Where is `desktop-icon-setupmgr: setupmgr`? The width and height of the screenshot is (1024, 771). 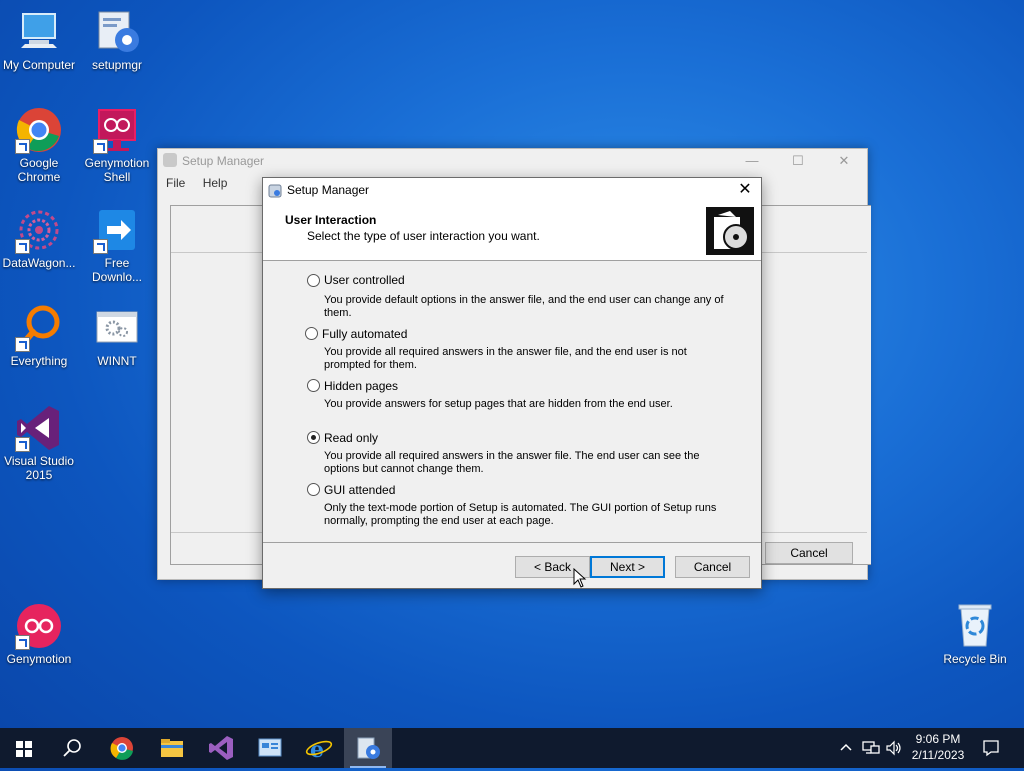 desktop-icon-setupmgr: setupmgr is located at coordinates (117, 40).